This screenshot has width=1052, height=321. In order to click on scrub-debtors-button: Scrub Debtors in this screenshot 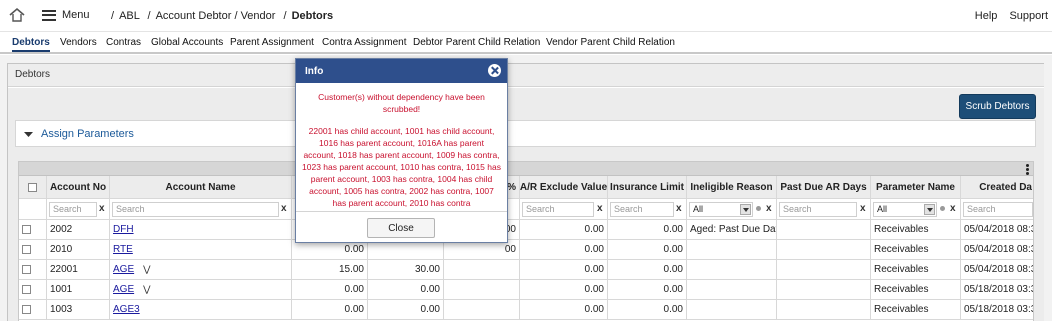, I will do `click(997, 106)`.